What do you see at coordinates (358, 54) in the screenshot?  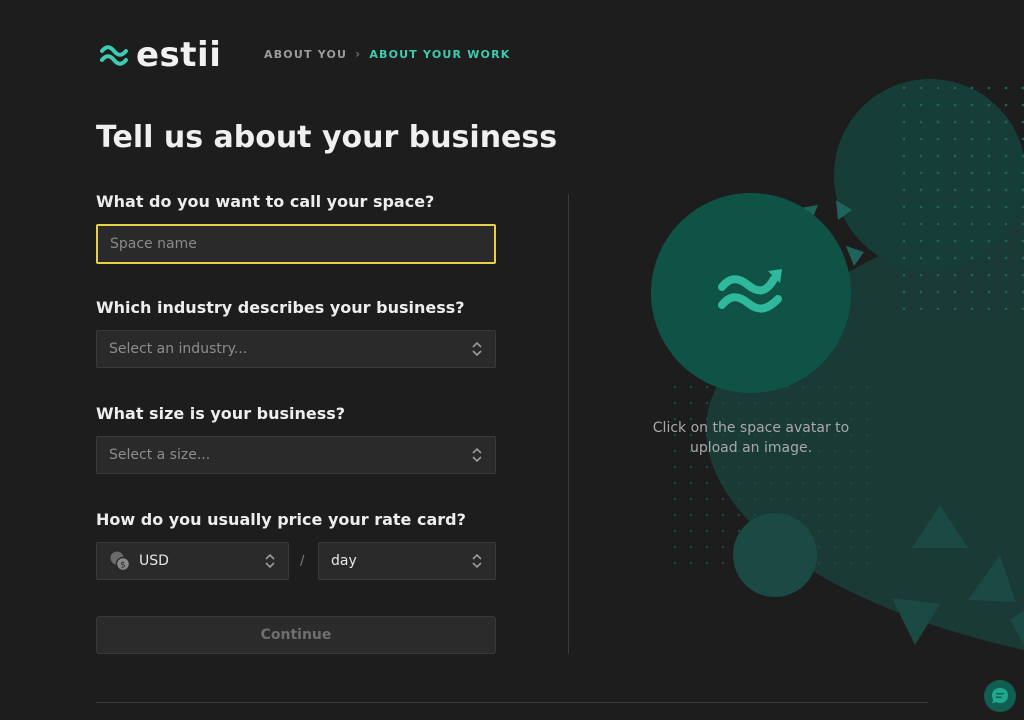 I see `breadcrumb-chevron-icon: ›` at bounding box center [358, 54].